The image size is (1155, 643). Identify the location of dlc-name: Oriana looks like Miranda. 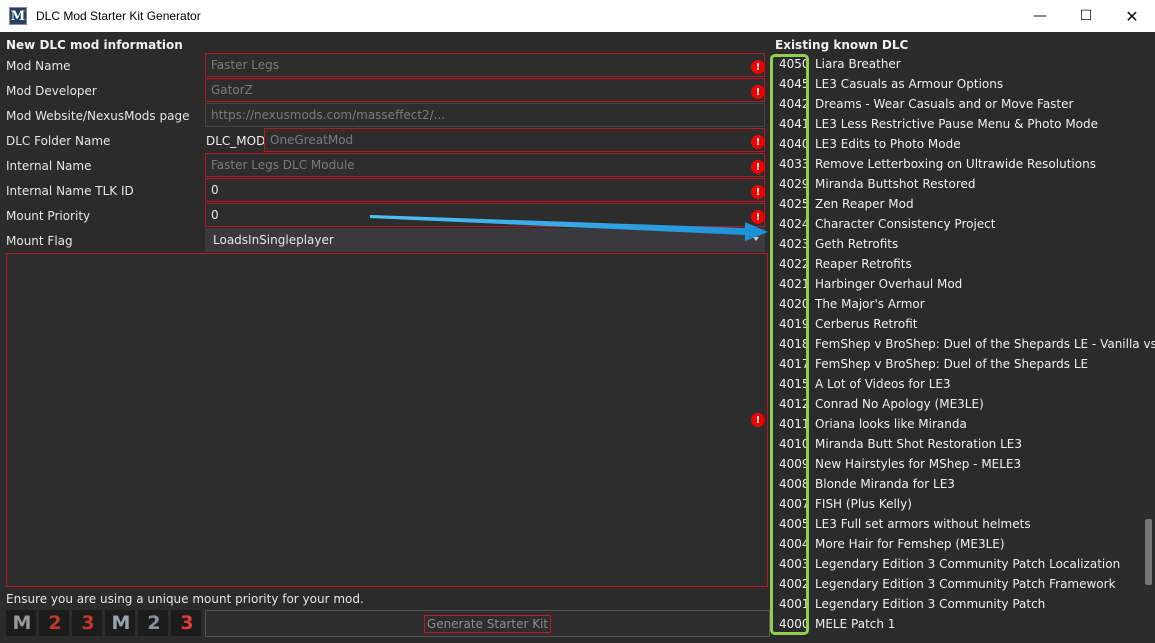
(891, 424).